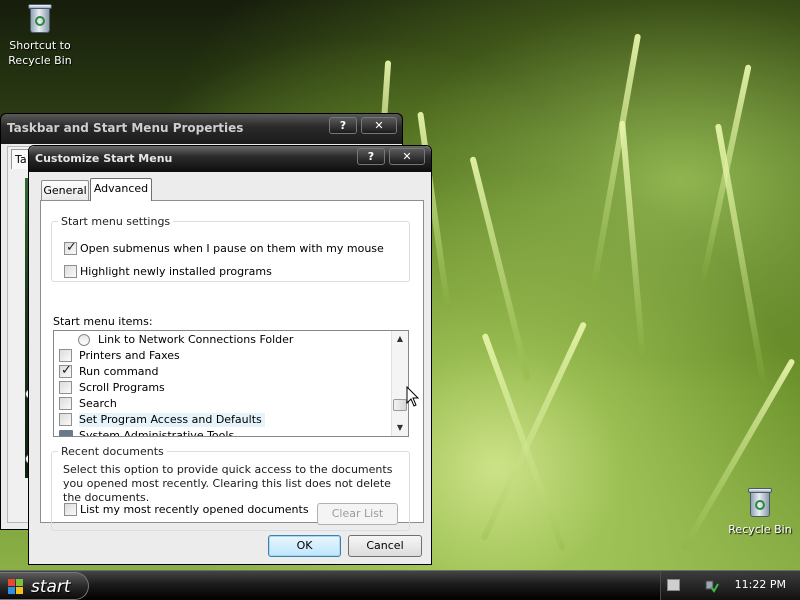  I want to click on list-item: System Administrative Tools, so click(223, 432).